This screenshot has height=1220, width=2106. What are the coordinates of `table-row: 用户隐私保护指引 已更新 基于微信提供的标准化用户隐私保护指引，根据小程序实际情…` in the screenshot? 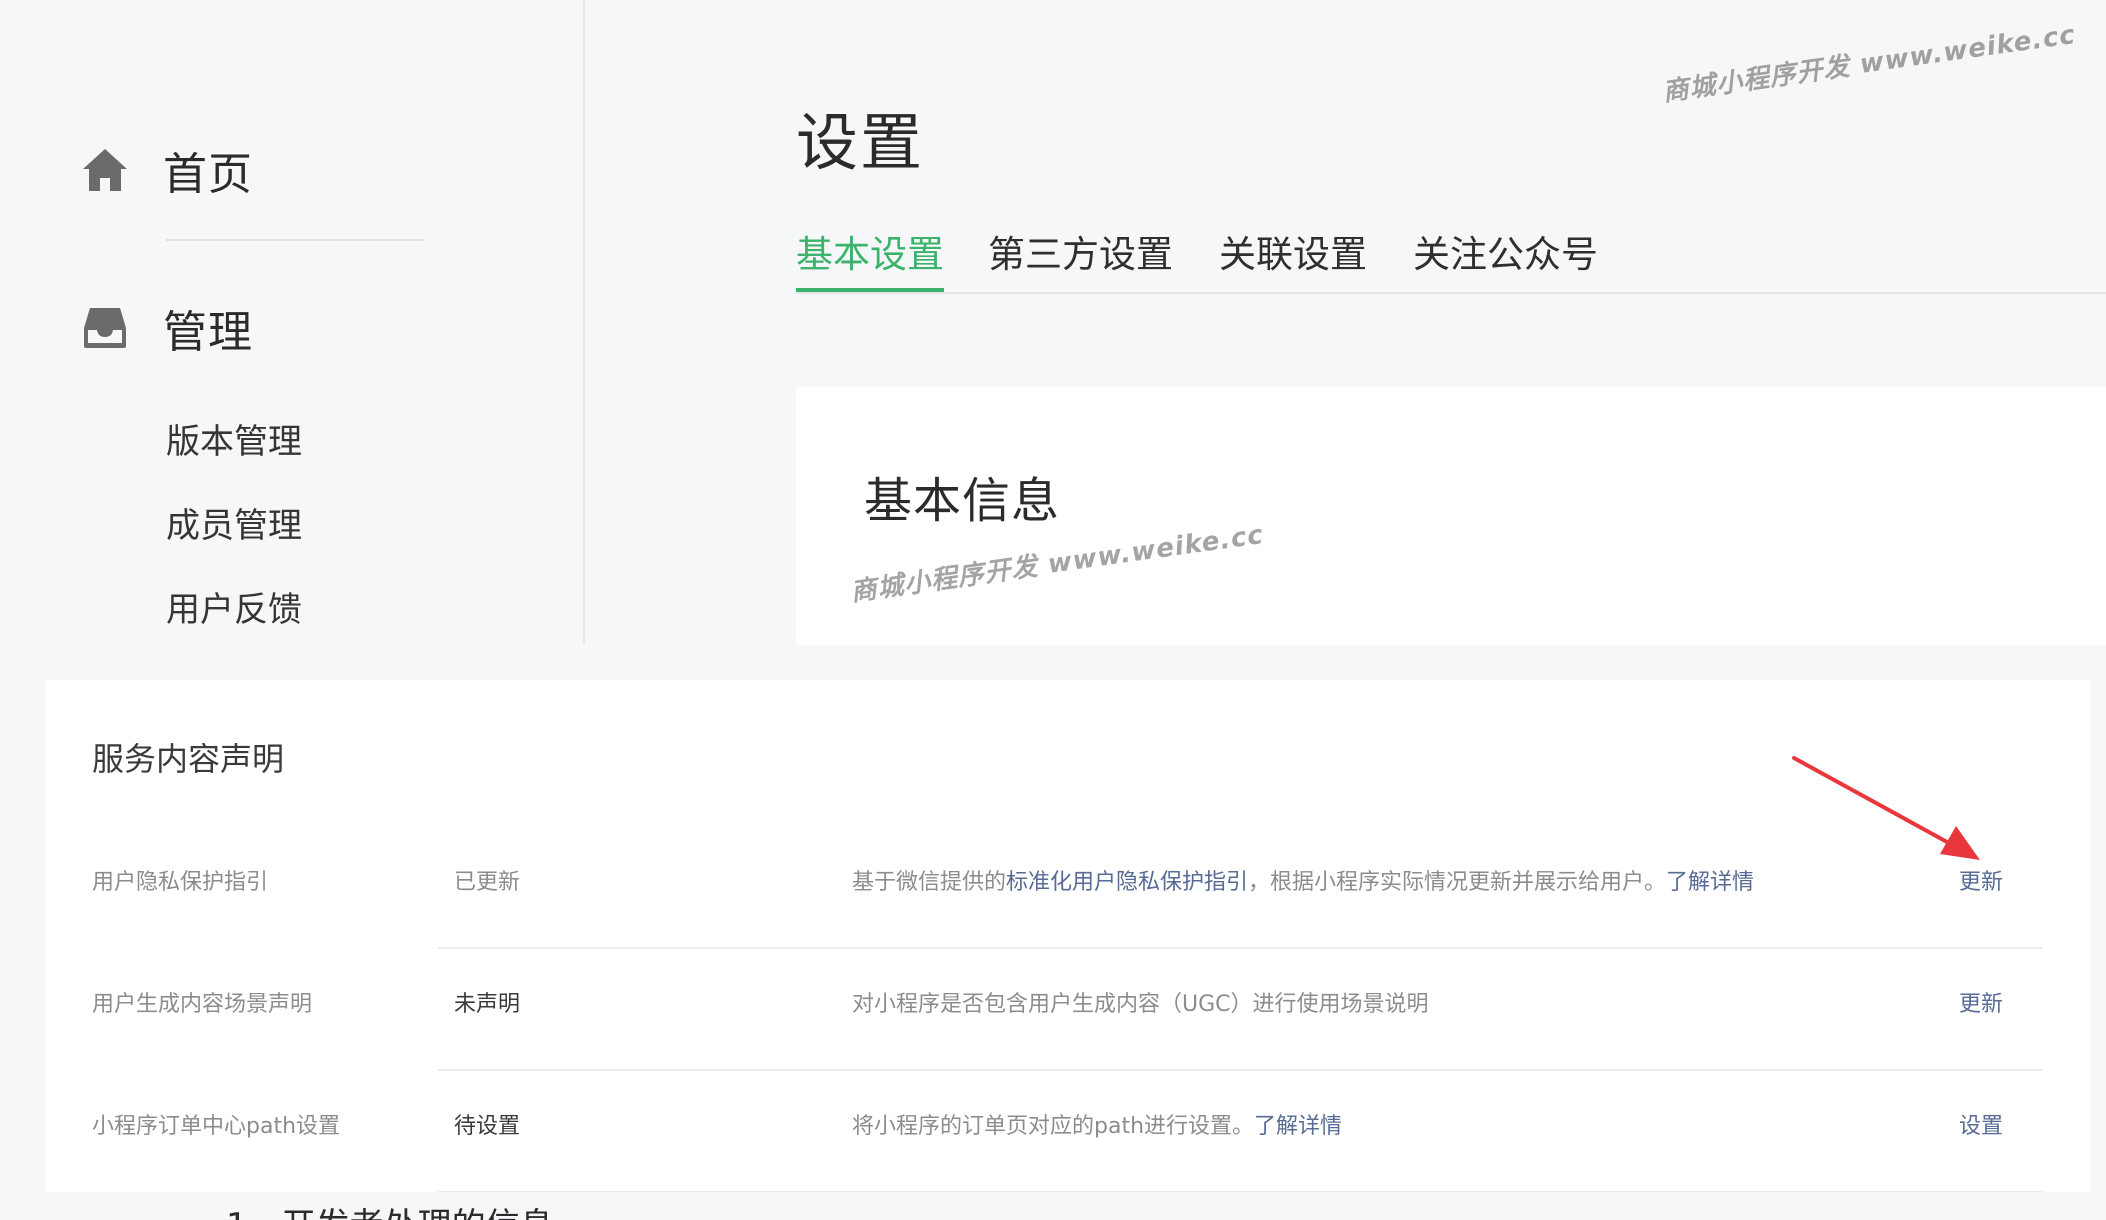 It's located at (1068, 888).